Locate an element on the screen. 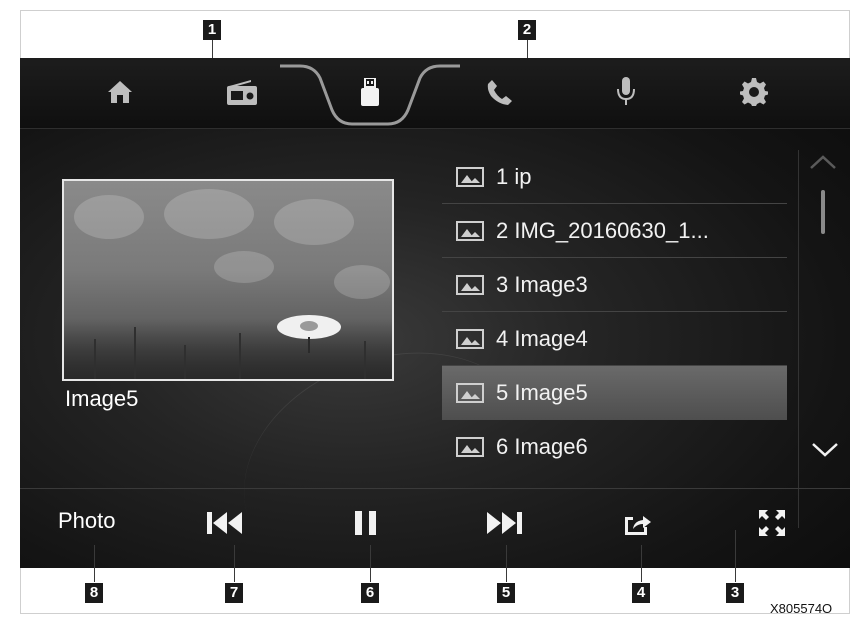 Image resolution: width=854 pixels, height=623 pixels. daisy-flower is located at coordinates (309, 334).